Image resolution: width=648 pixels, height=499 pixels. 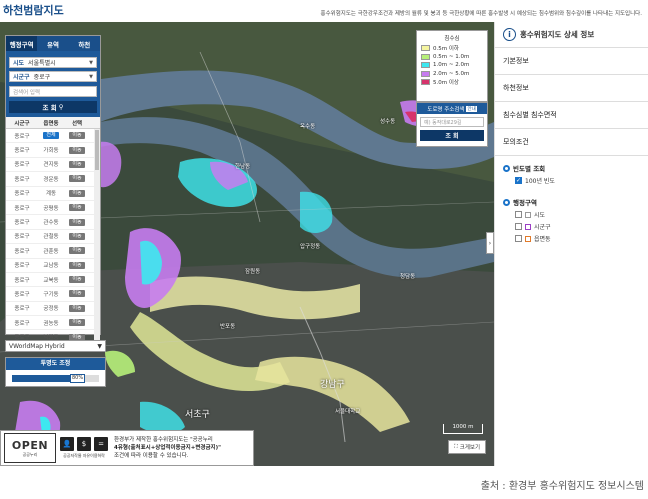 What do you see at coordinates (452, 65) in the screenshot?
I see `legend-item: 1.0m ~ 2.0m` at bounding box center [452, 65].